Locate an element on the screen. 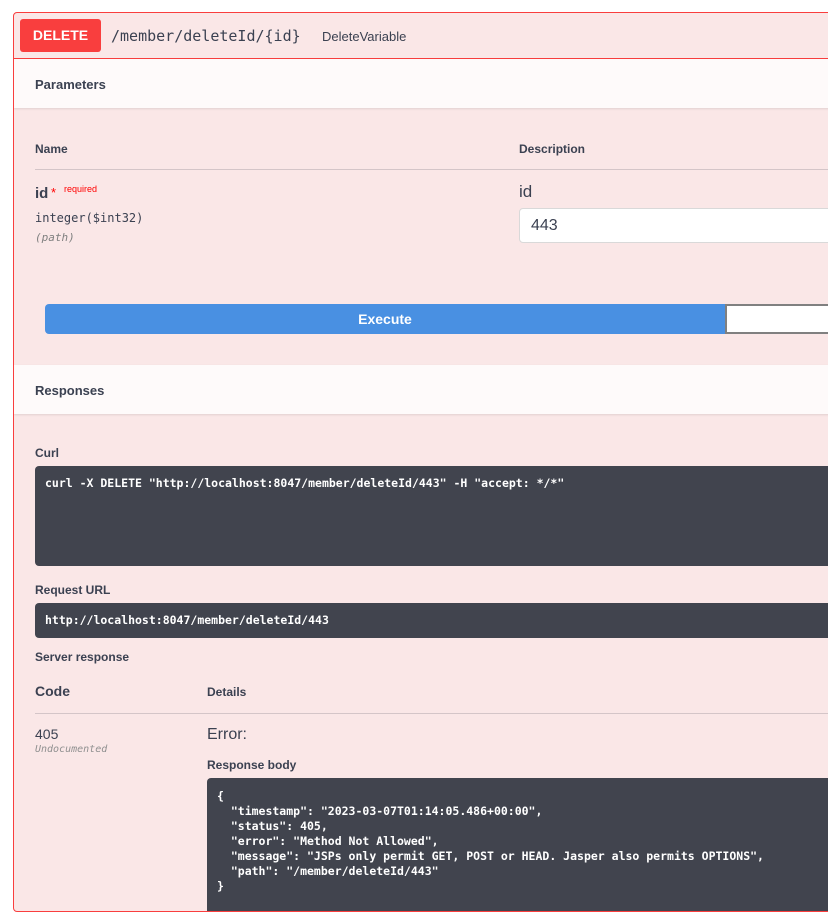  parameter-id-input: 443 is located at coordinates (673, 225).